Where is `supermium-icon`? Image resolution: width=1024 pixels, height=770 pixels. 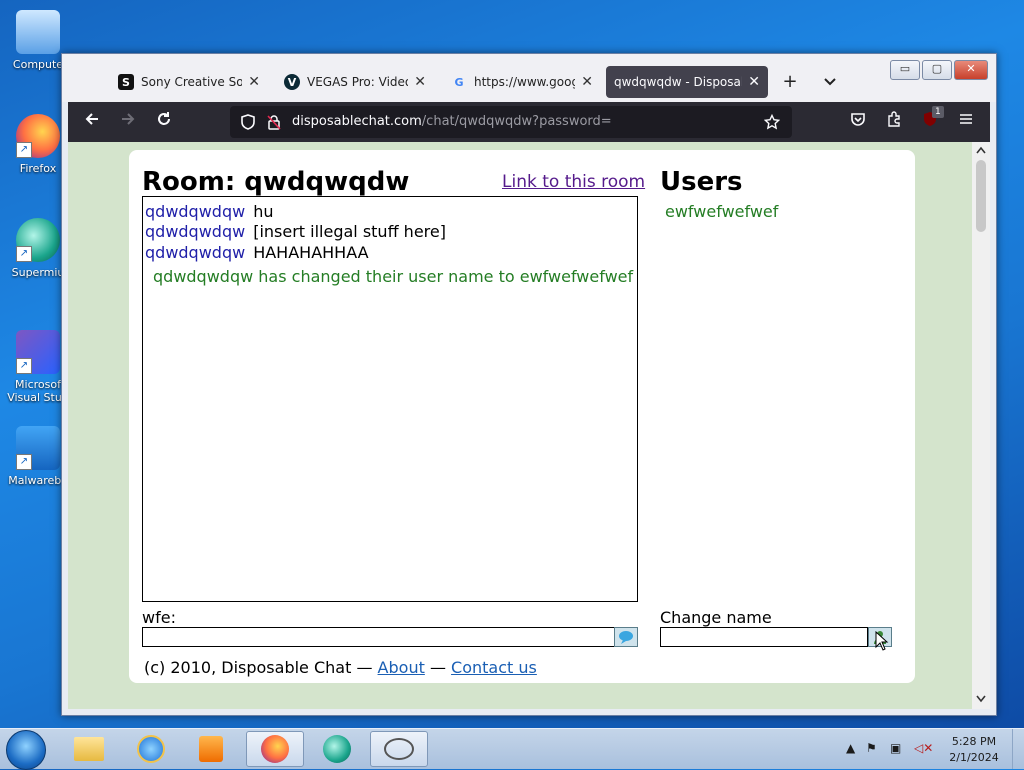 supermium-icon is located at coordinates (337, 749).